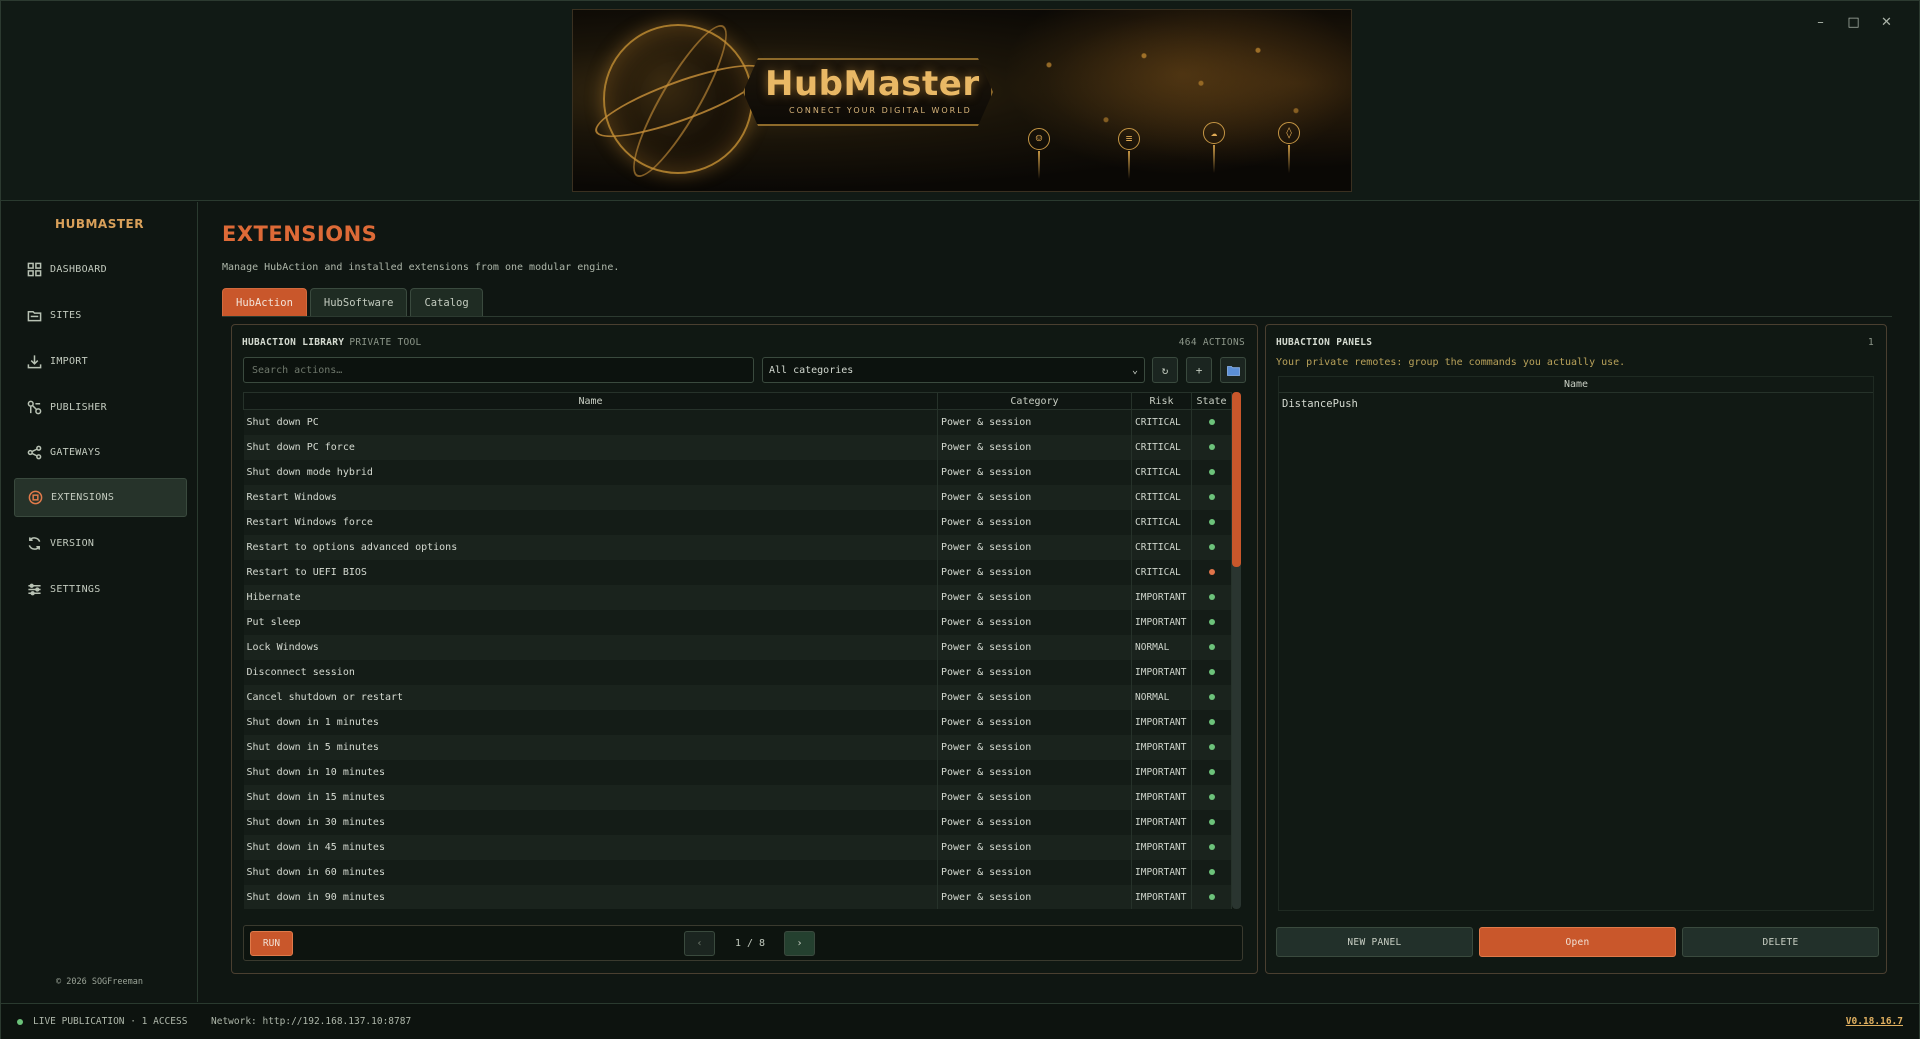 The height and width of the screenshot is (1039, 1920). I want to click on sidebar-item-label: VERSION, so click(72, 543).